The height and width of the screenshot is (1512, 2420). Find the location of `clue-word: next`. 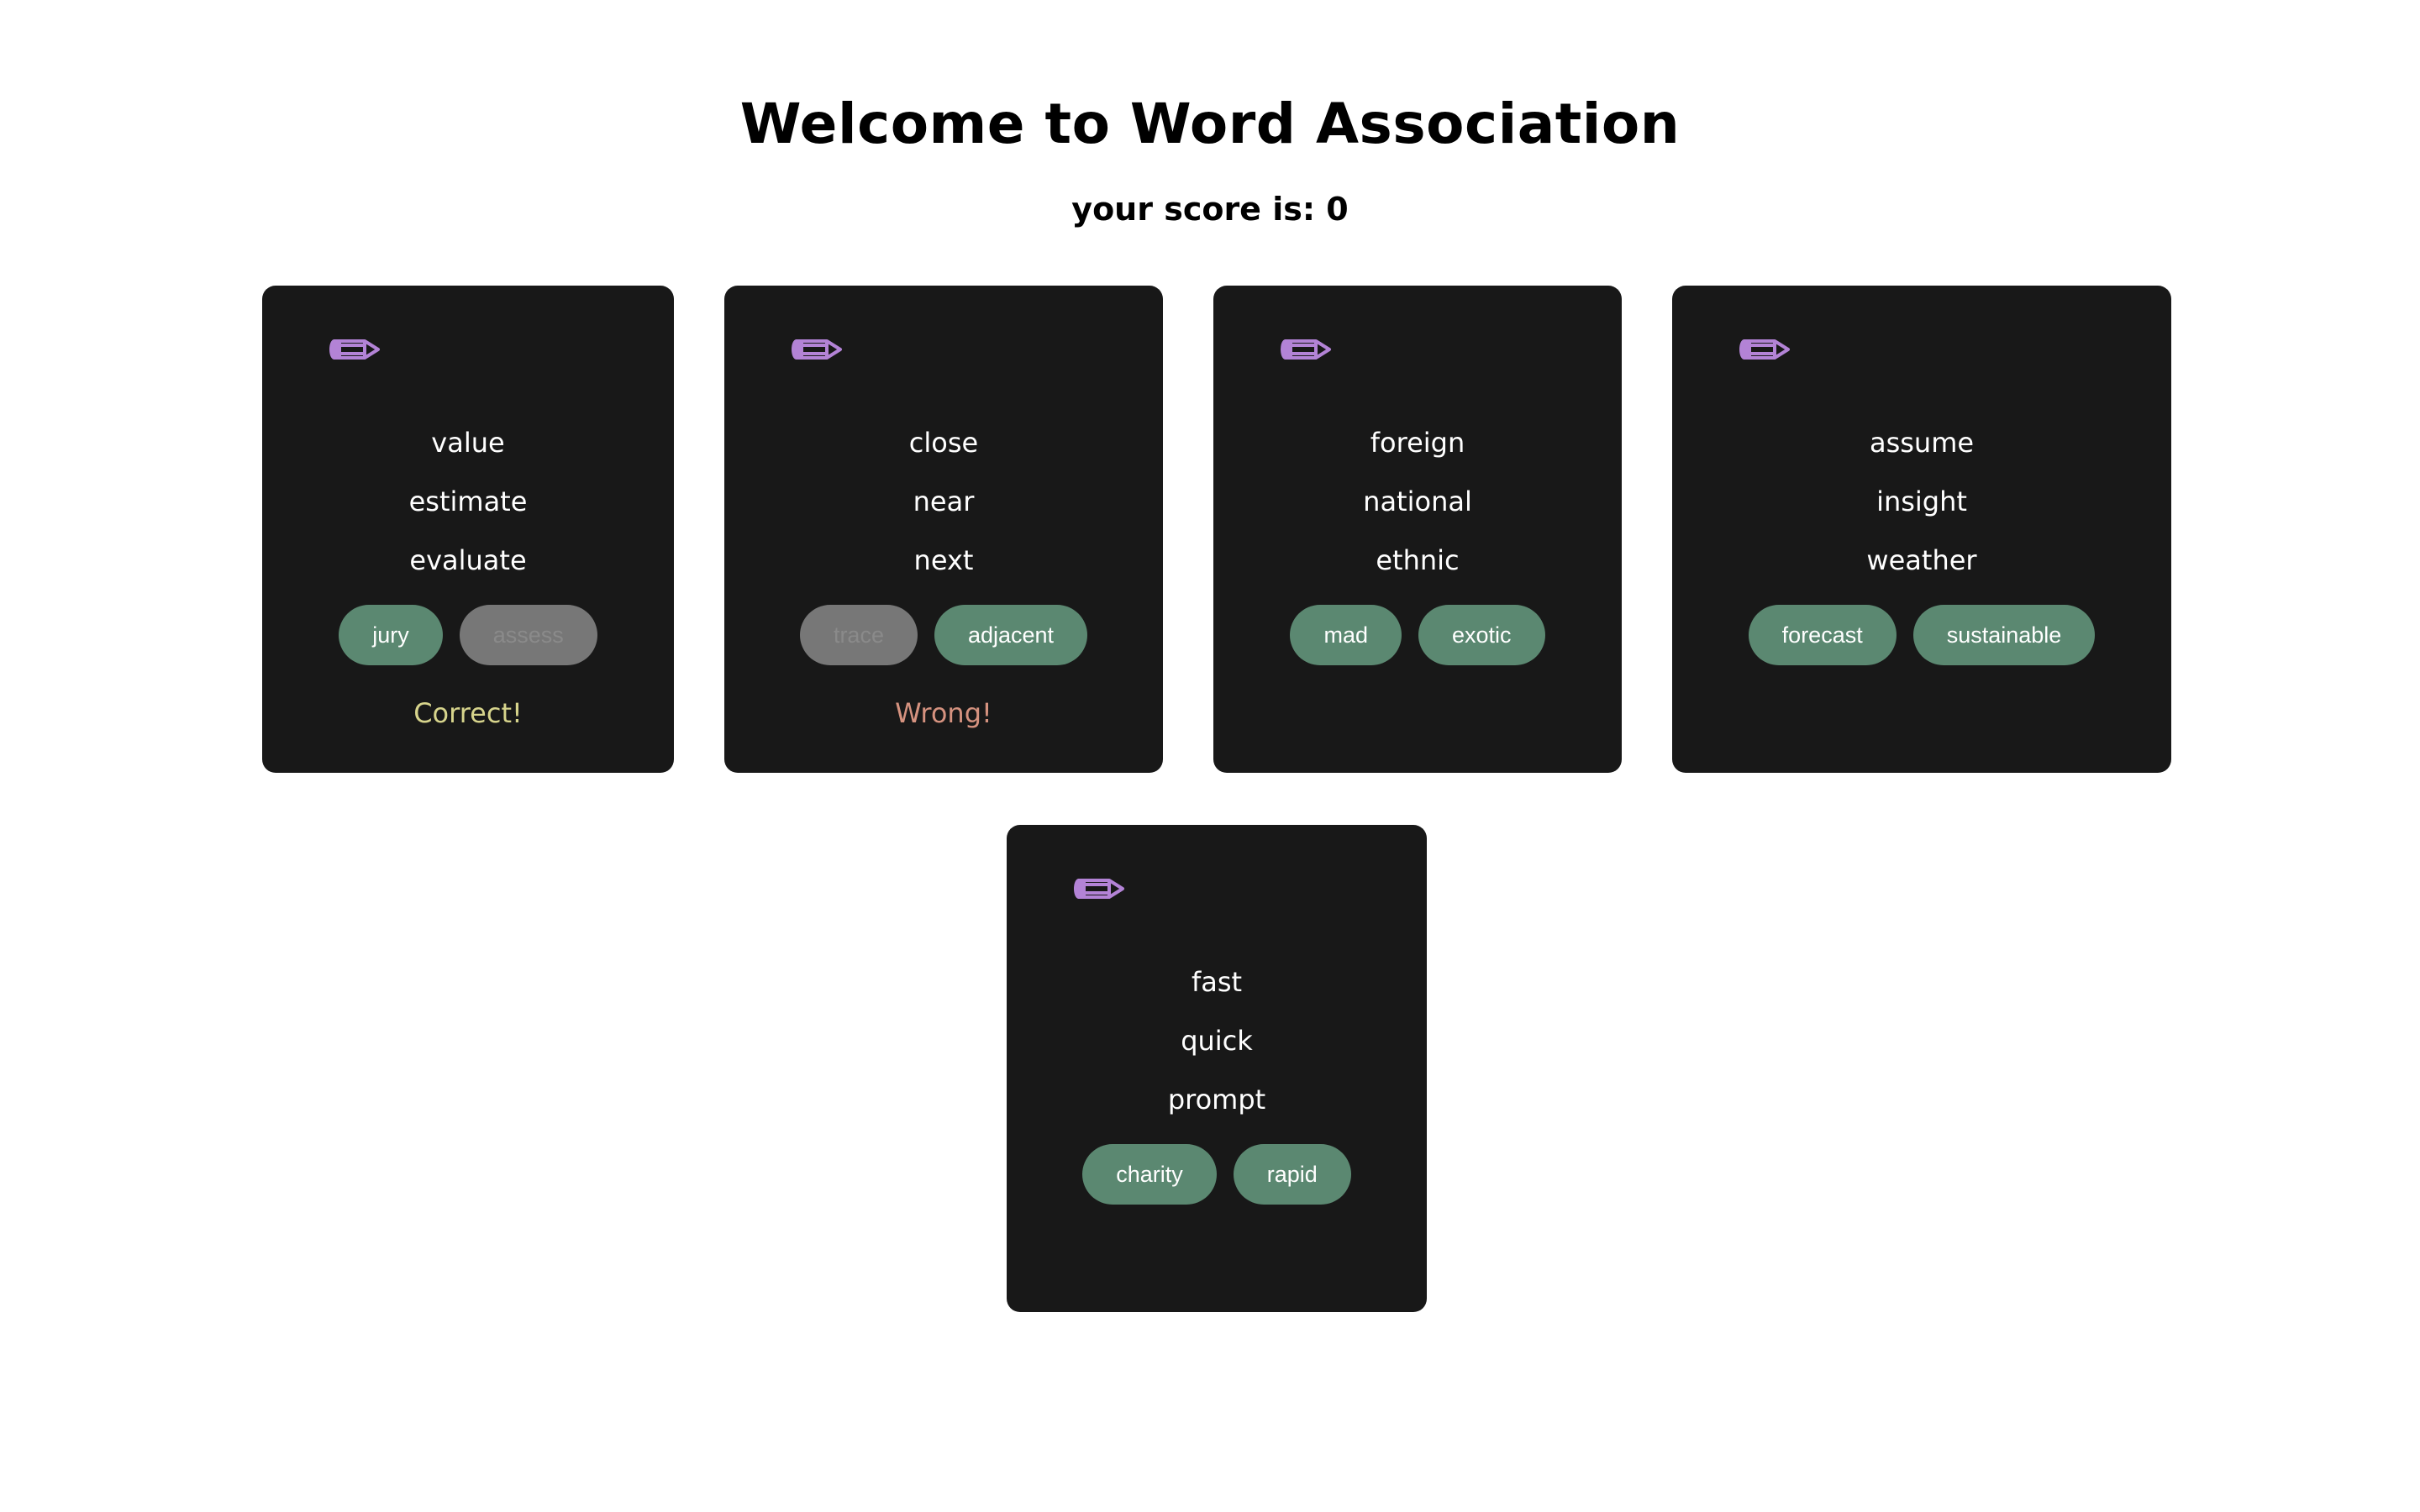

clue-word: next is located at coordinates (943, 560).